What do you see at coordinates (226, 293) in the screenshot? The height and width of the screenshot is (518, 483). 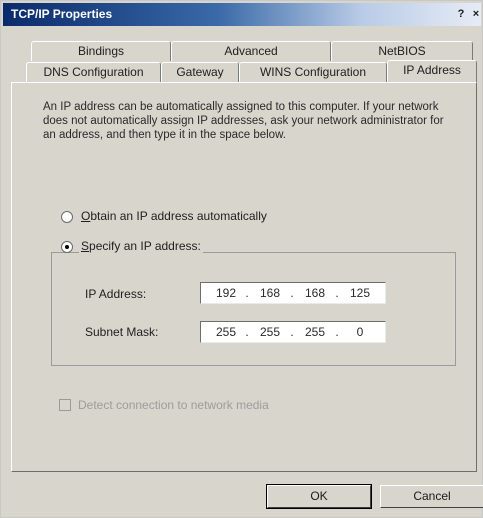 I see `ip-octet-1: 192` at bounding box center [226, 293].